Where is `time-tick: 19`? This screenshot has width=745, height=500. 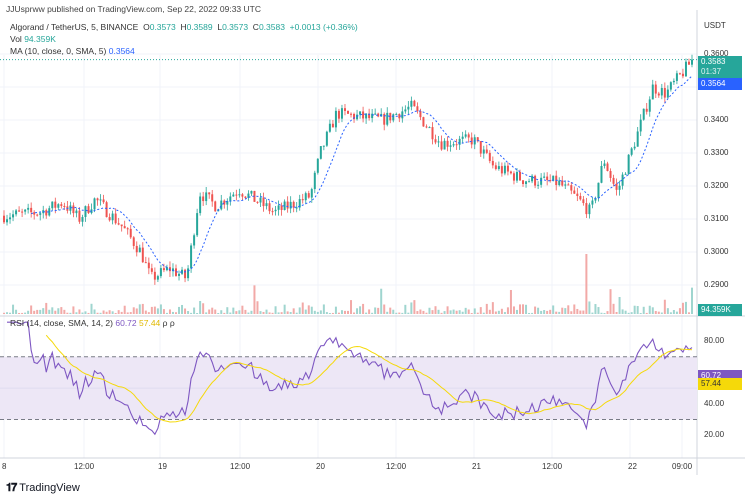 time-tick: 19 is located at coordinates (162, 466).